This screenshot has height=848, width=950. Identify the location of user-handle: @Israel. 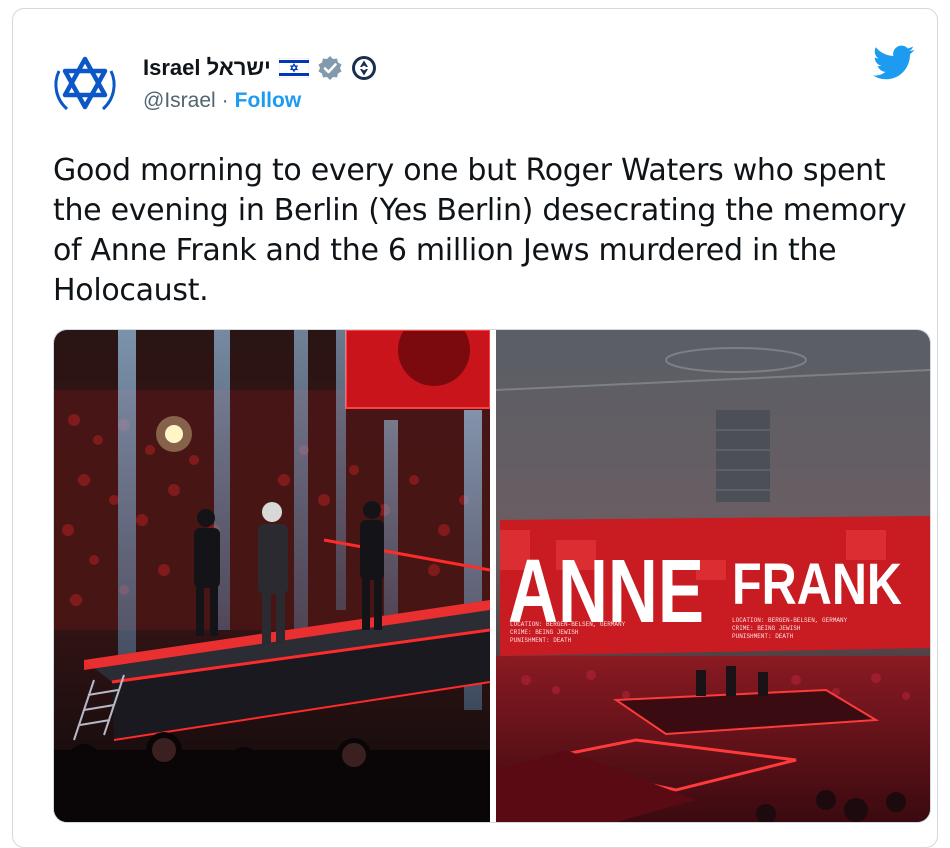
(179, 101).